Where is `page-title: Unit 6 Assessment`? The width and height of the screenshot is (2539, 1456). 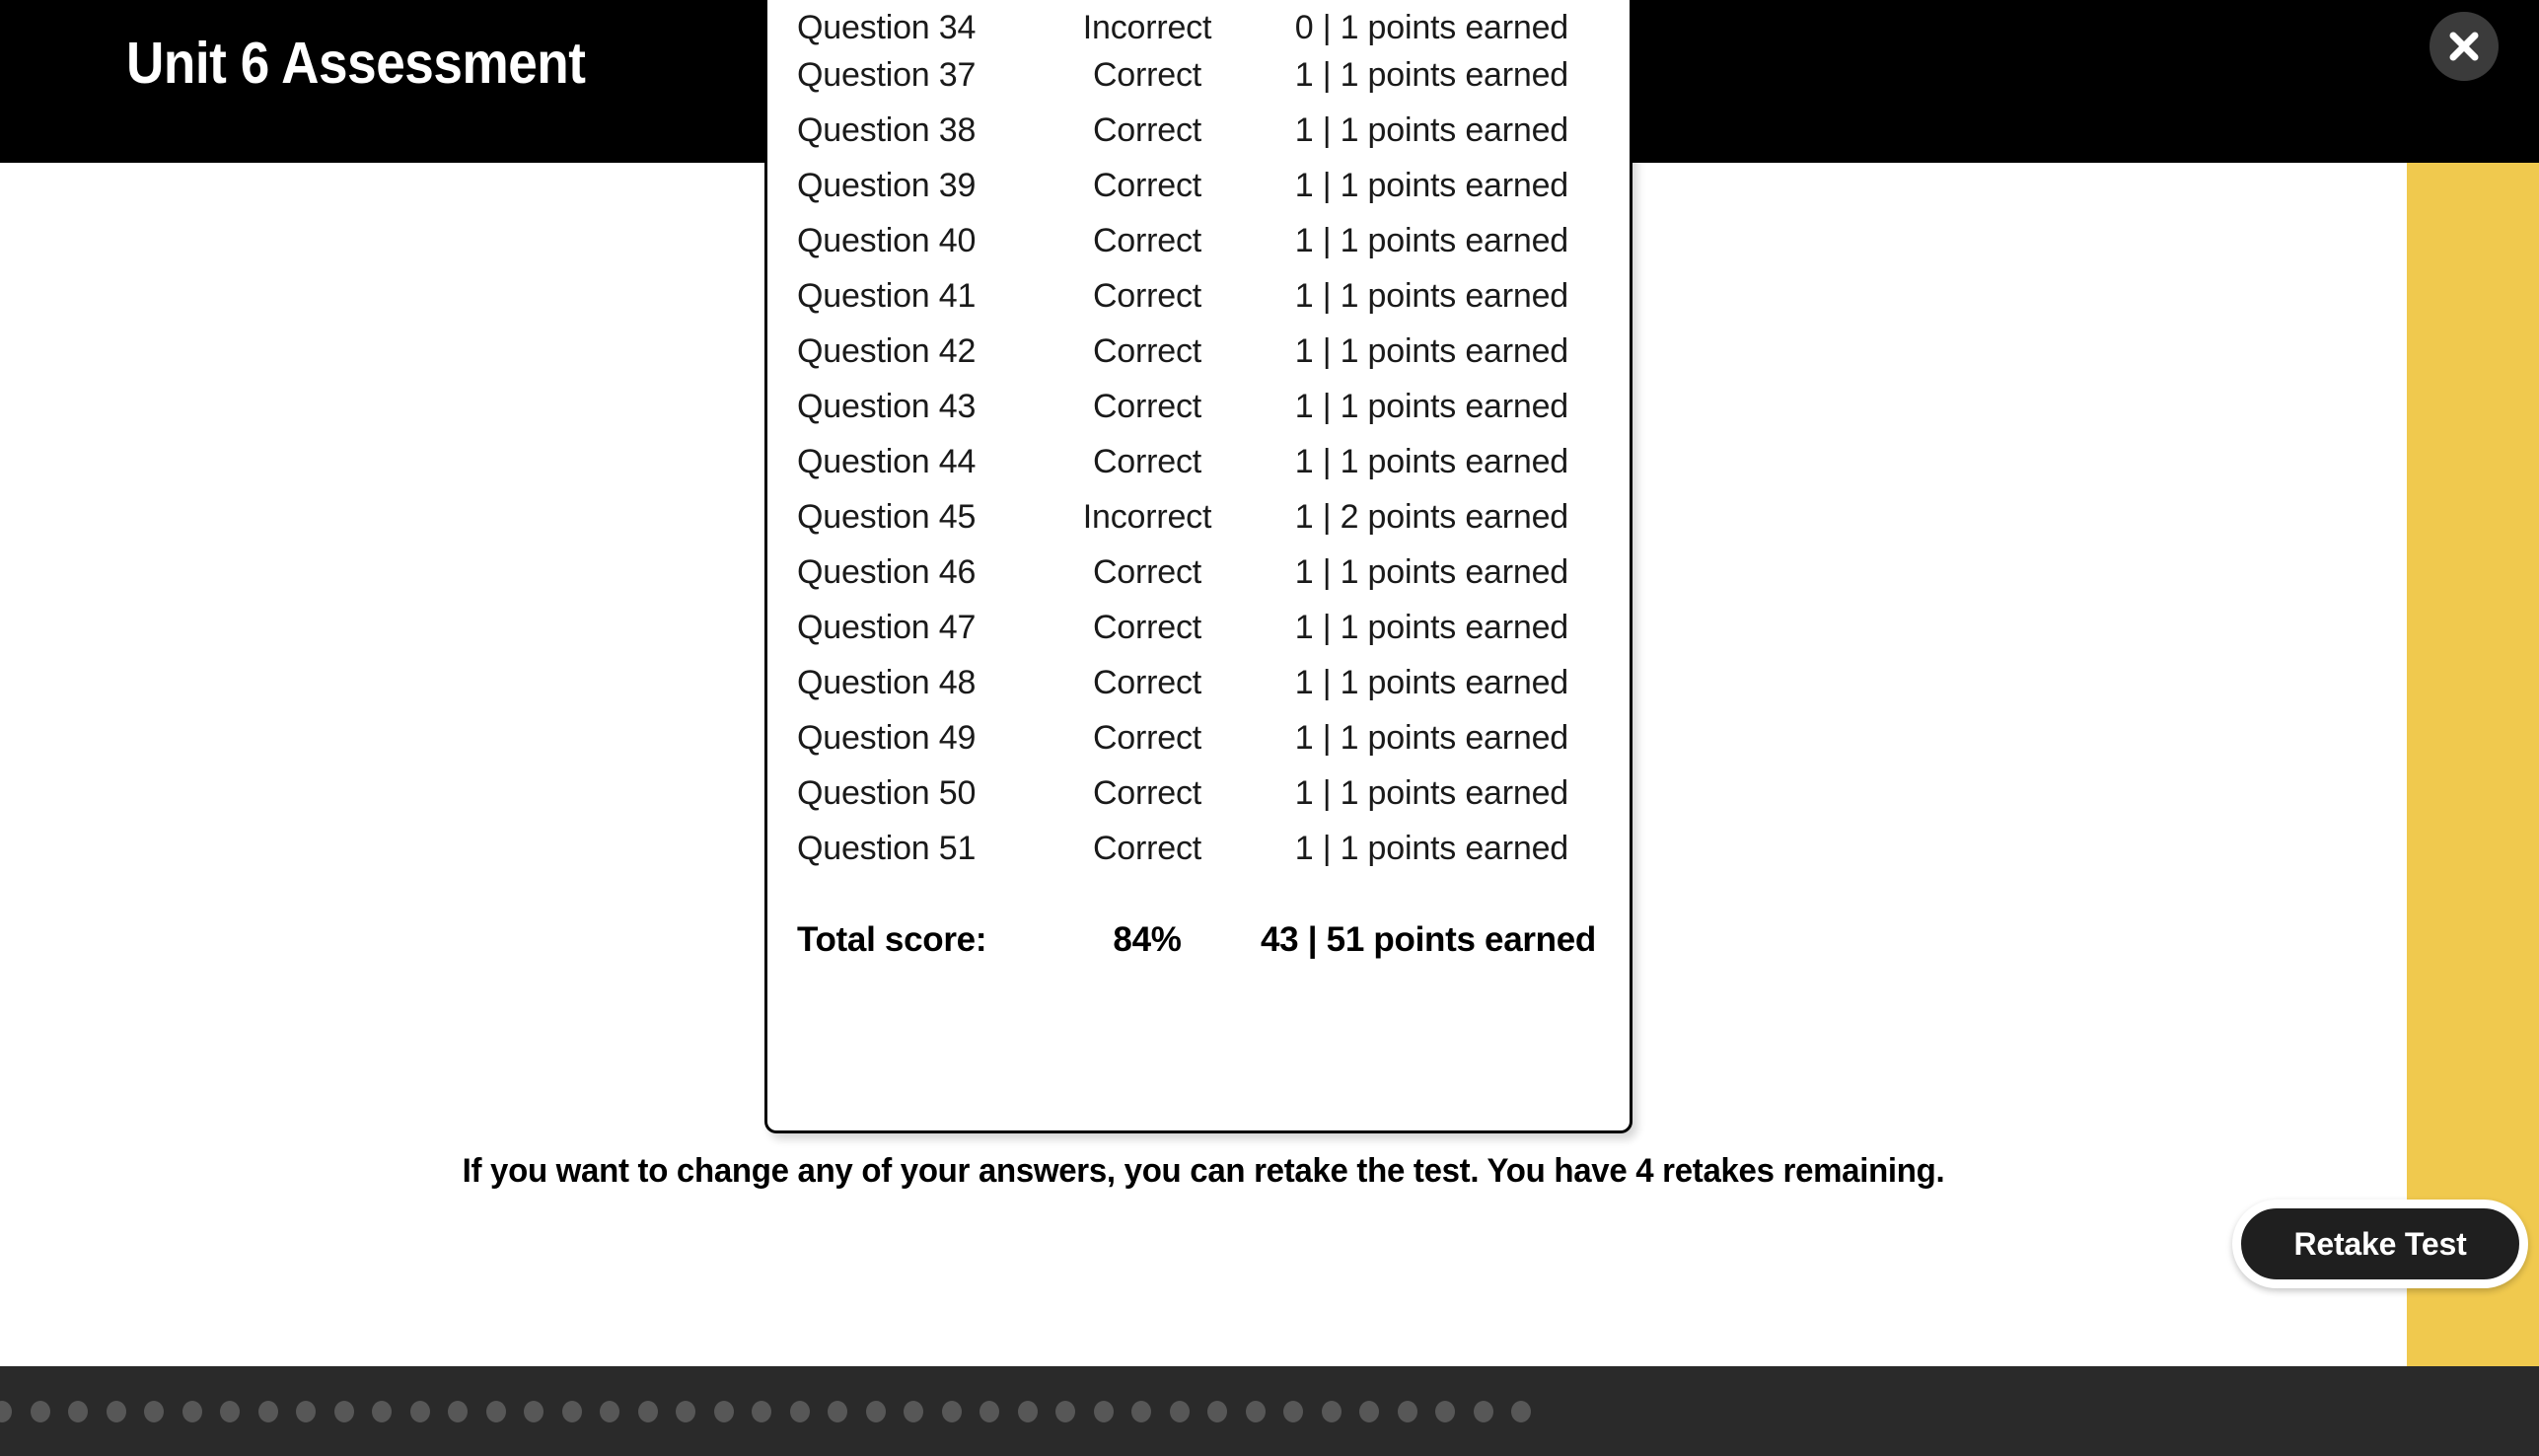
page-title: Unit 6 Assessment is located at coordinates (356, 63).